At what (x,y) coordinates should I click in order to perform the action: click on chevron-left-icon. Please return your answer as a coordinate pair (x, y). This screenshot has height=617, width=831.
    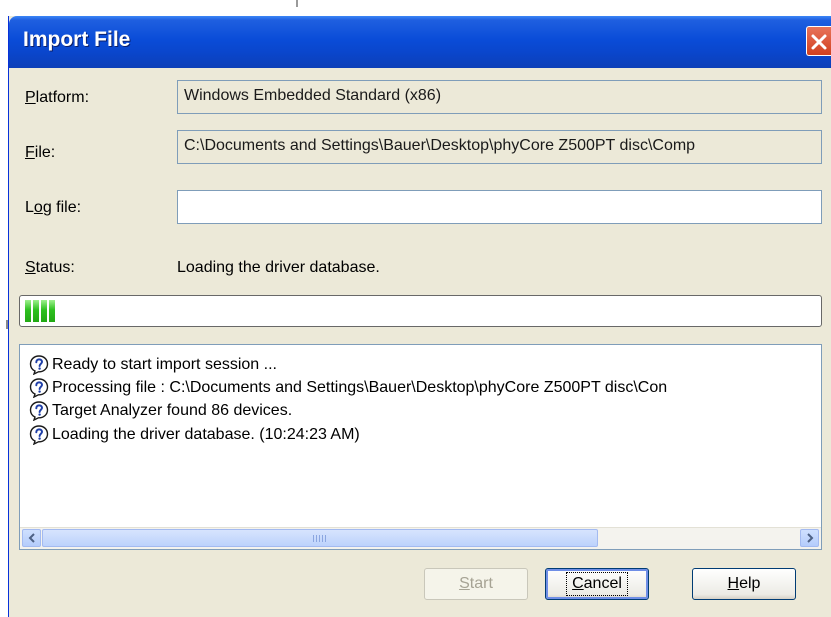
    Looking at the image, I should click on (31, 538).